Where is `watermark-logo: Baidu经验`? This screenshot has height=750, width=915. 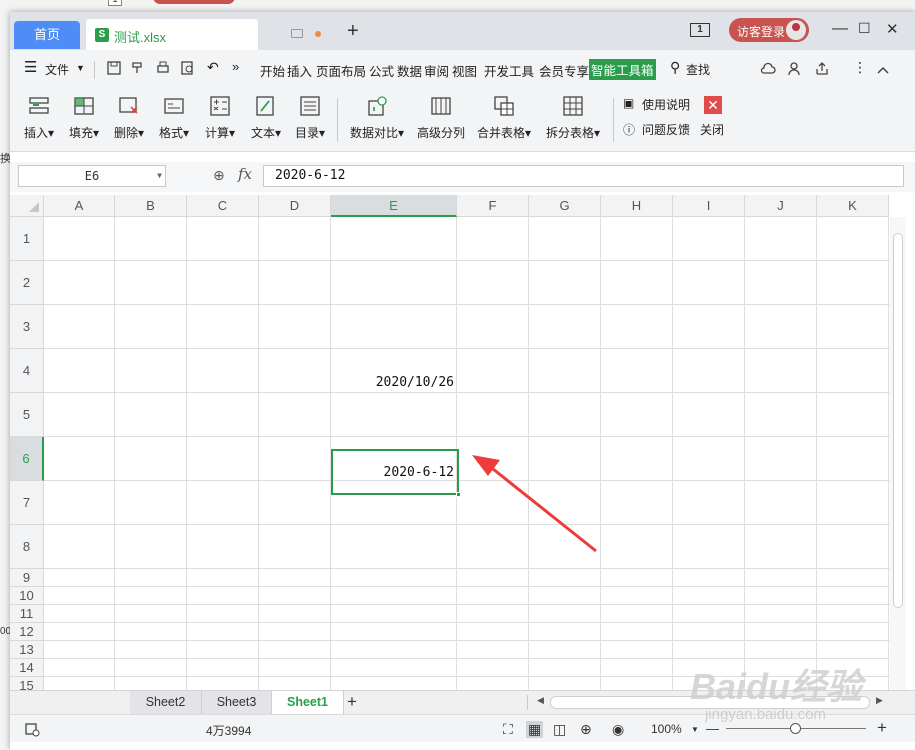
watermark-logo: Baidu经验 is located at coordinates (776, 686).